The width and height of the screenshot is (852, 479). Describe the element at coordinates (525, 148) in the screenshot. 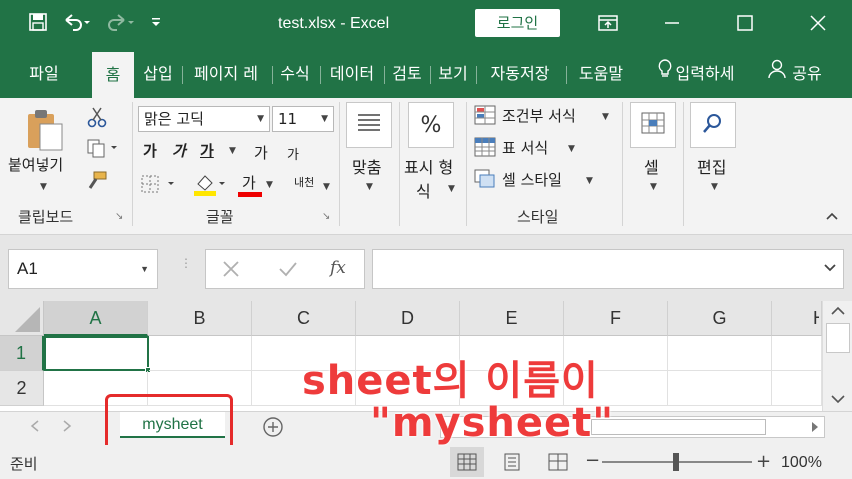

I see `format-as-table-label: 표 서식` at that location.